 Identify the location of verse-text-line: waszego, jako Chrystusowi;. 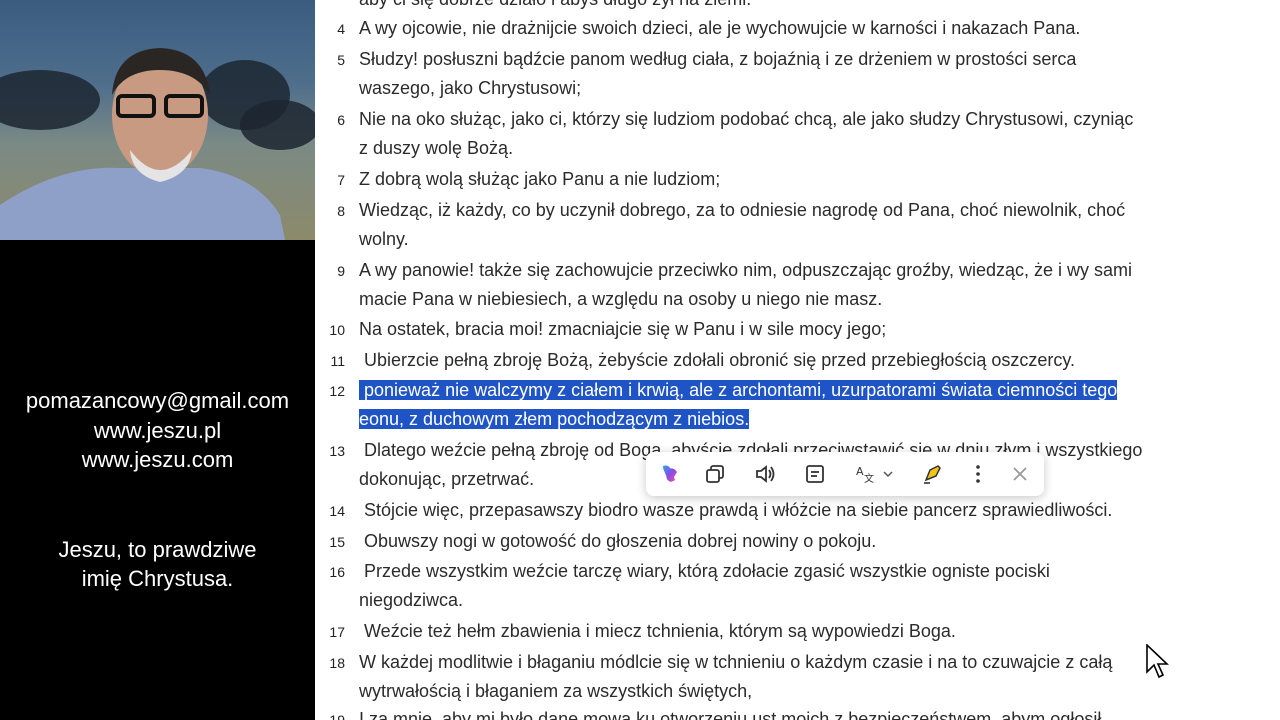
(470, 88).